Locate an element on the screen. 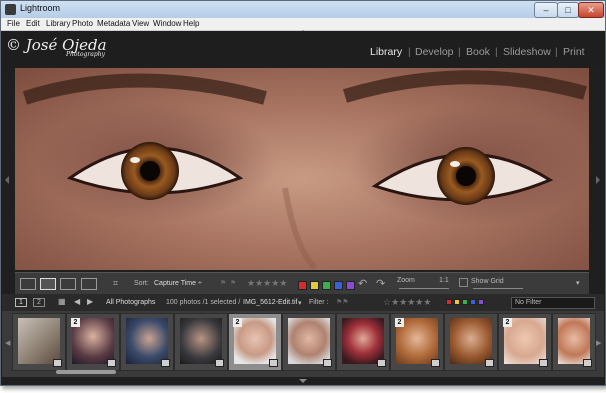 The height and width of the screenshot is (393, 606). filter-rating-stars: ☆★★★★★ is located at coordinates (407, 302).